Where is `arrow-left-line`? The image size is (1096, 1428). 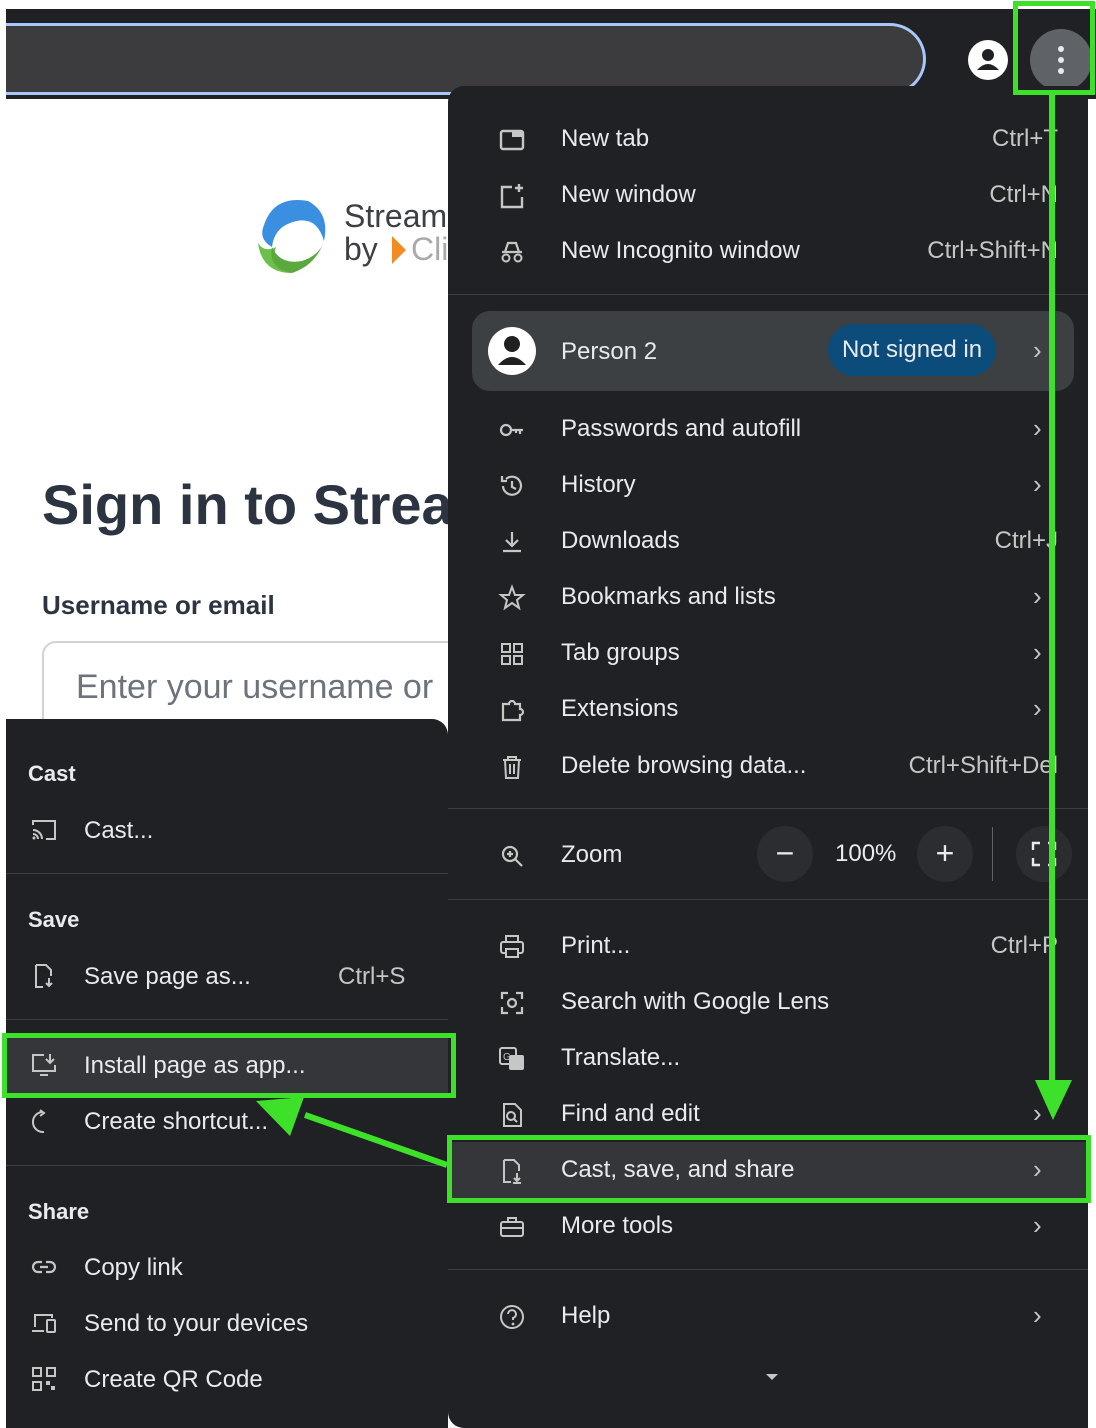 arrow-left-line is located at coordinates (376, 1140).